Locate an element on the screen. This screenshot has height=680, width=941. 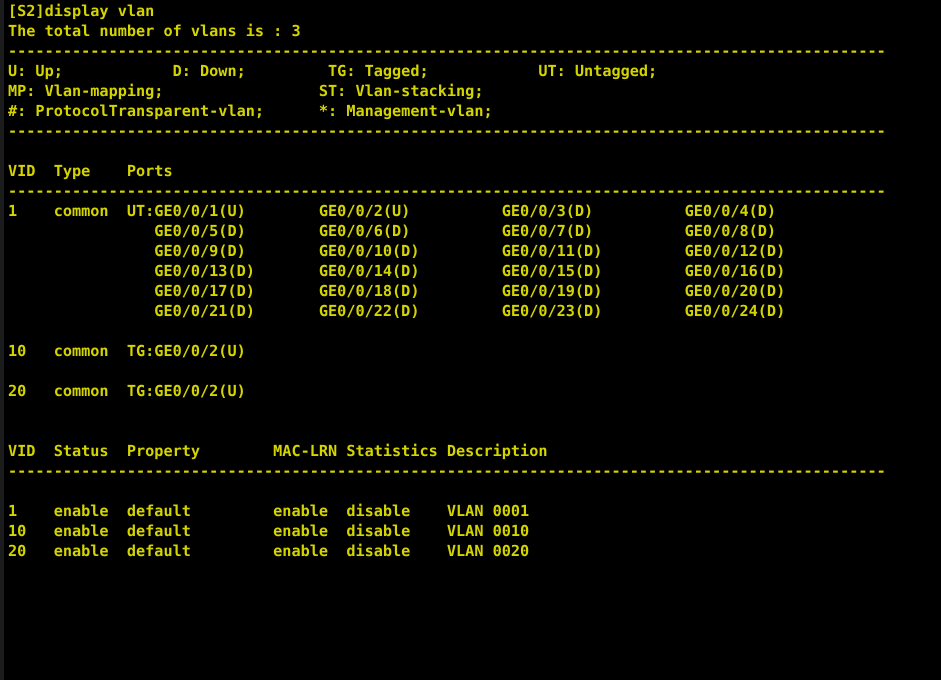
ports-table-header: VID Type Ports is located at coordinates (90, 171).